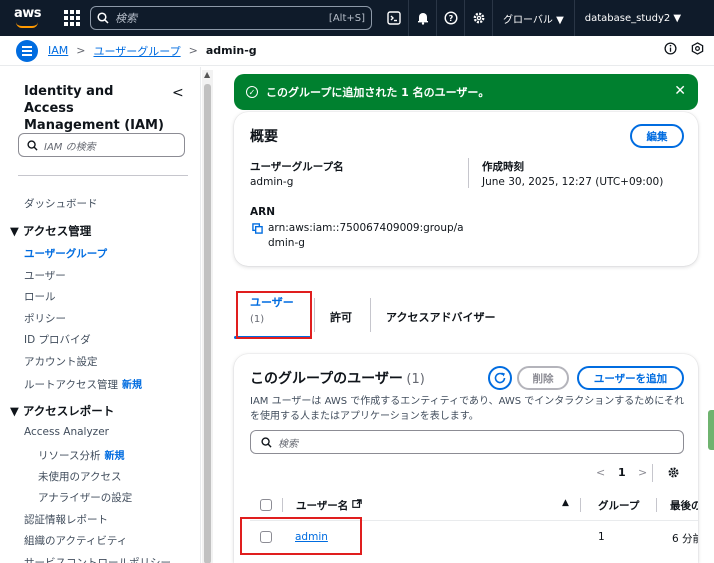  Describe the element at coordinates (341, 317) in the screenshot. I see `tab-permissions: 許可` at that location.